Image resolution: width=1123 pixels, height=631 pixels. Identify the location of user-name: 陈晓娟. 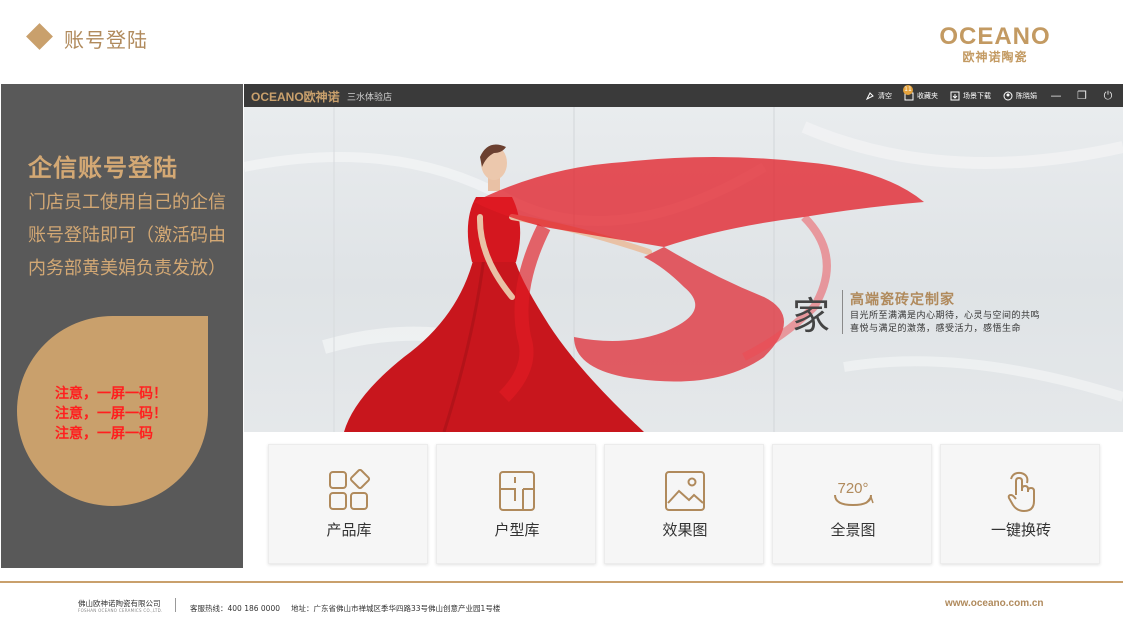
(1026, 95).